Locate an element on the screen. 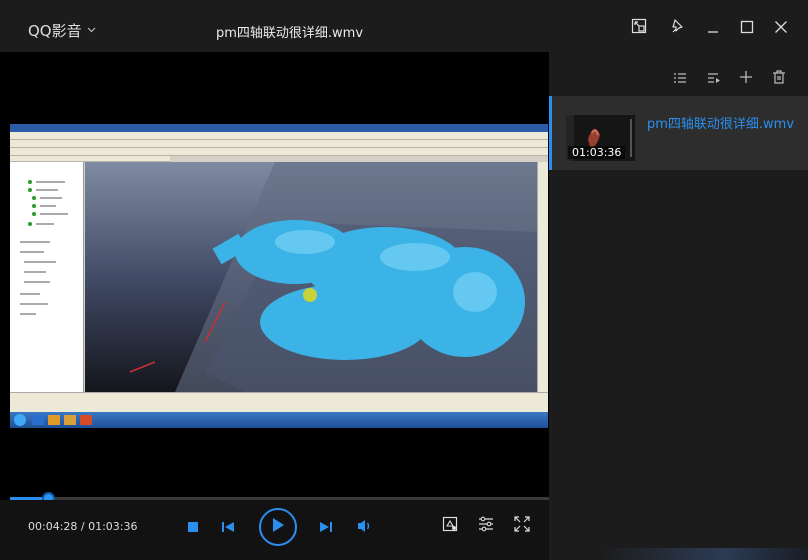  fullscreen-icon is located at coordinates (522, 526).